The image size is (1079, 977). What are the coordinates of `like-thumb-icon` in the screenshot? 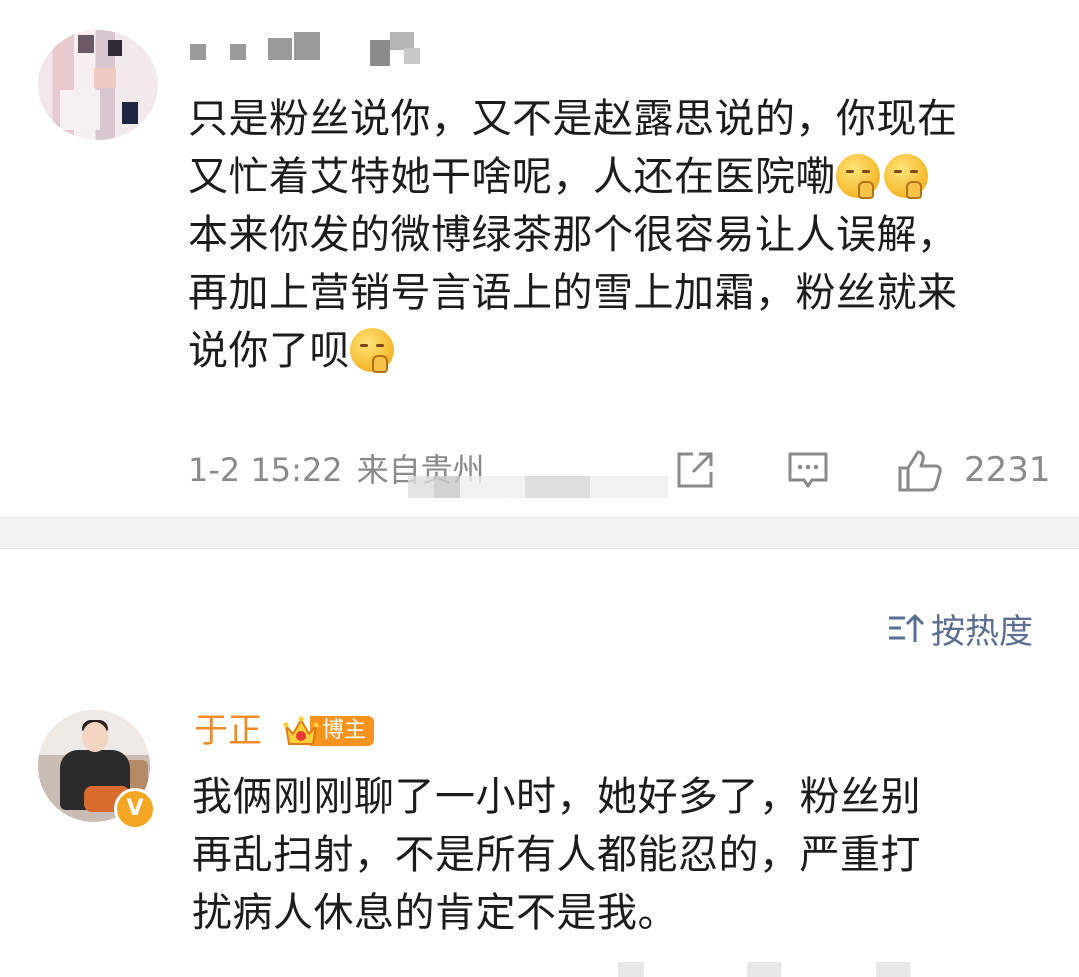 It's located at (920, 471).